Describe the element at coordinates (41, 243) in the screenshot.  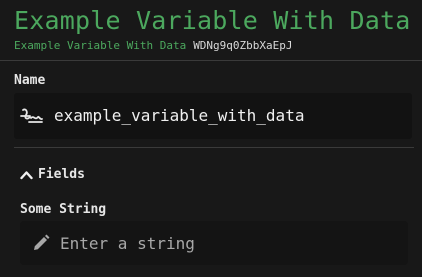
I see `pencil-icon` at that location.